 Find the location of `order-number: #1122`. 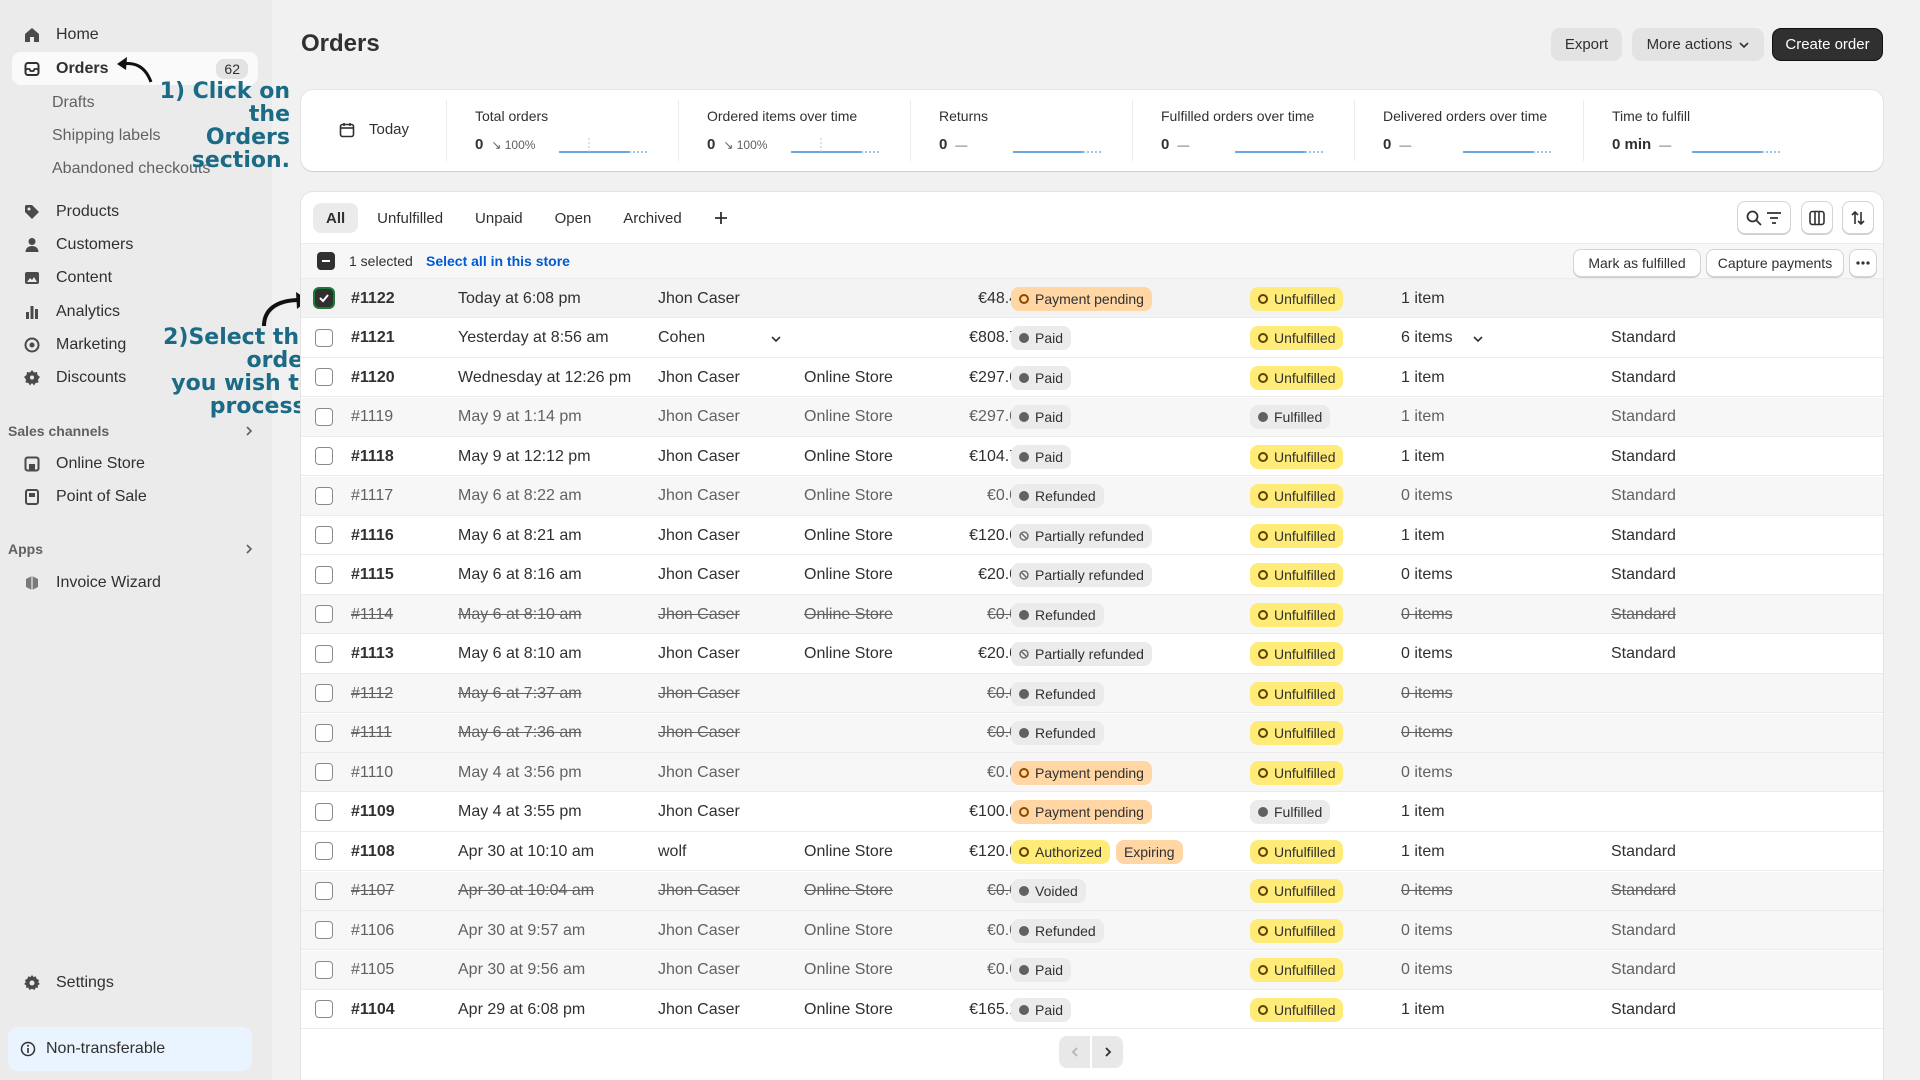

order-number: #1122 is located at coordinates (373, 298).